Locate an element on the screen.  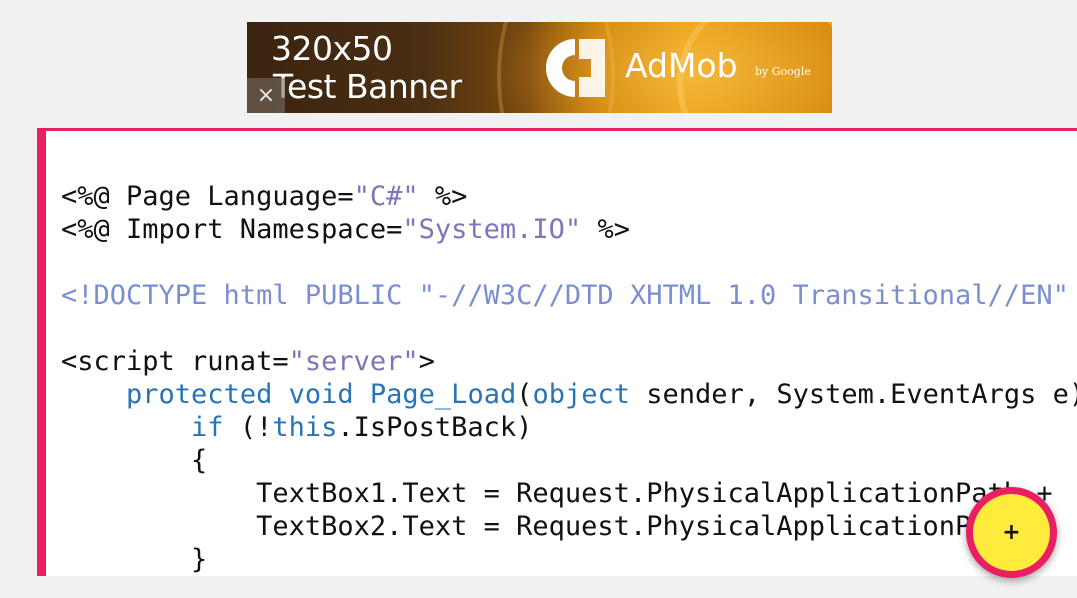
code-token: <script runat= is located at coordinates (175, 361).